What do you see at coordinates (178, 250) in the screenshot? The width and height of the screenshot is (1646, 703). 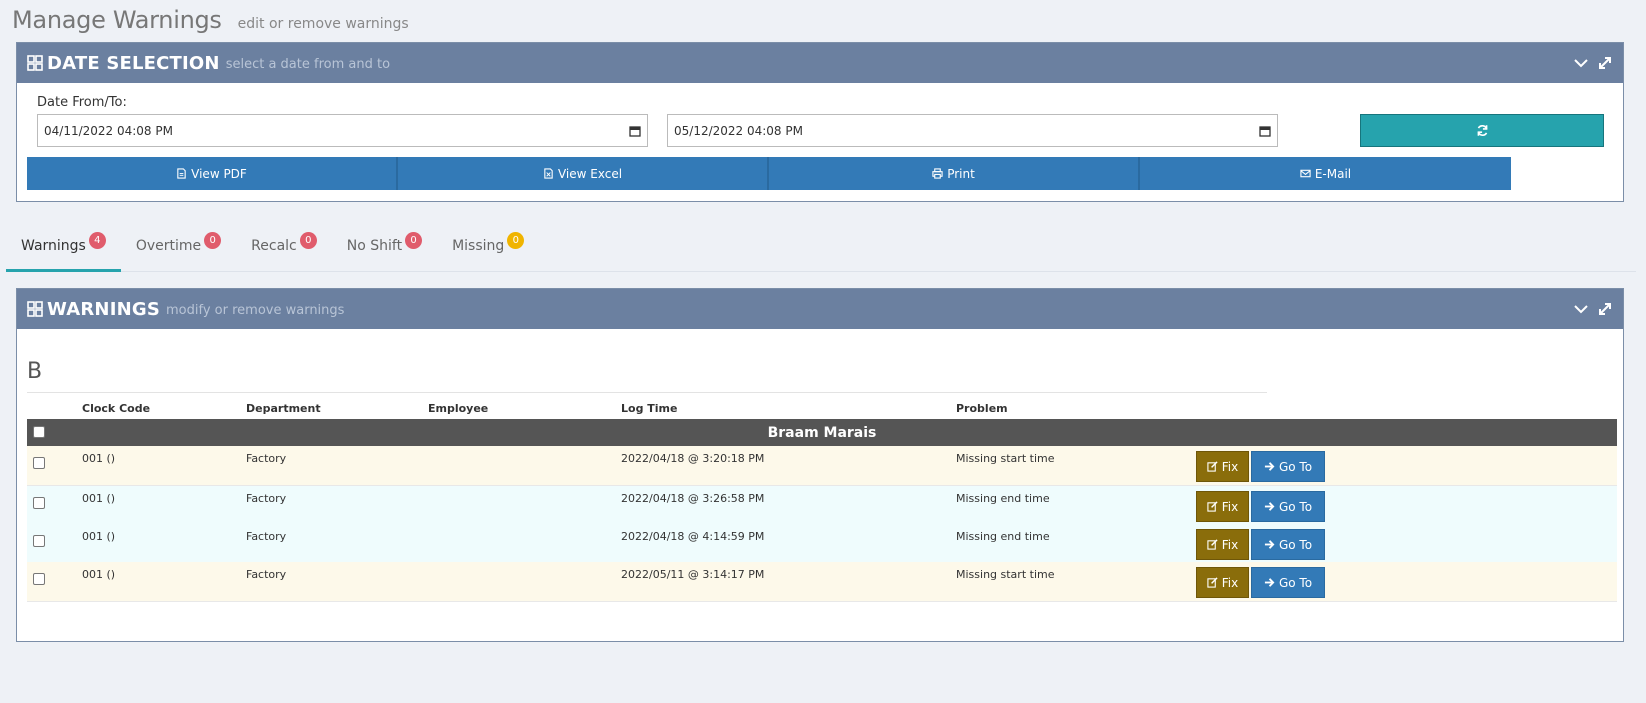 I see `tab-overtime: Overtime 0` at bounding box center [178, 250].